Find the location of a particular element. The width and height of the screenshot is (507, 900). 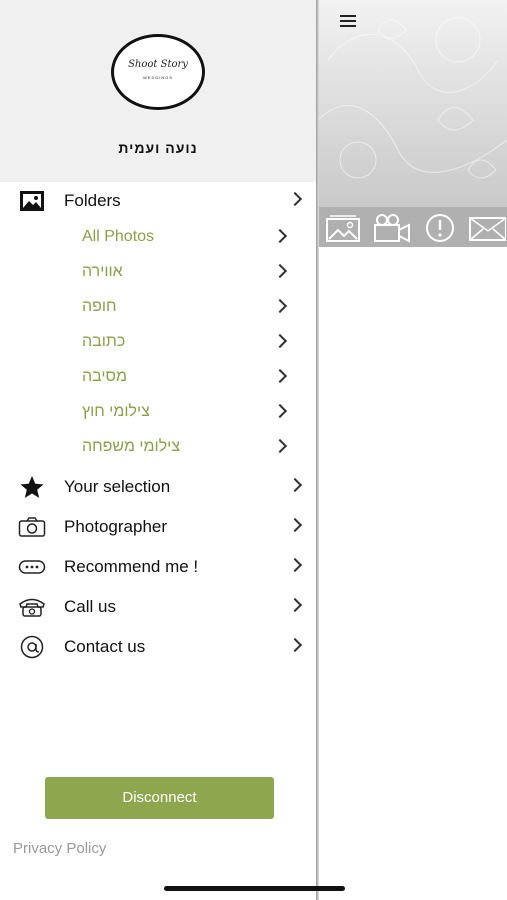

home-indicator is located at coordinates (254, 888).